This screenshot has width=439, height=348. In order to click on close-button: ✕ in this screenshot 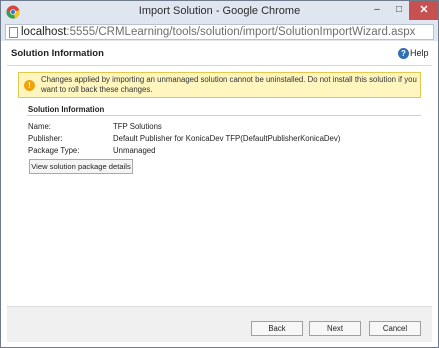, I will do `click(423, 10)`.